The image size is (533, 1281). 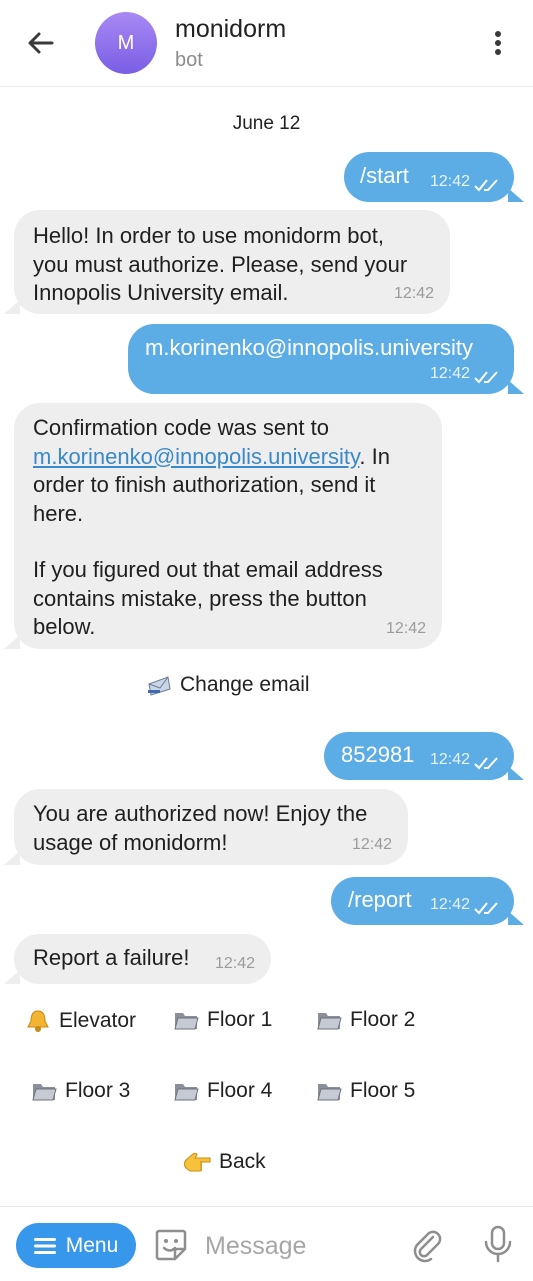 What do you see at coordinates (245, 684) in the screenshot?
I see `button-label: Change email` at bounding box center [245, 684].